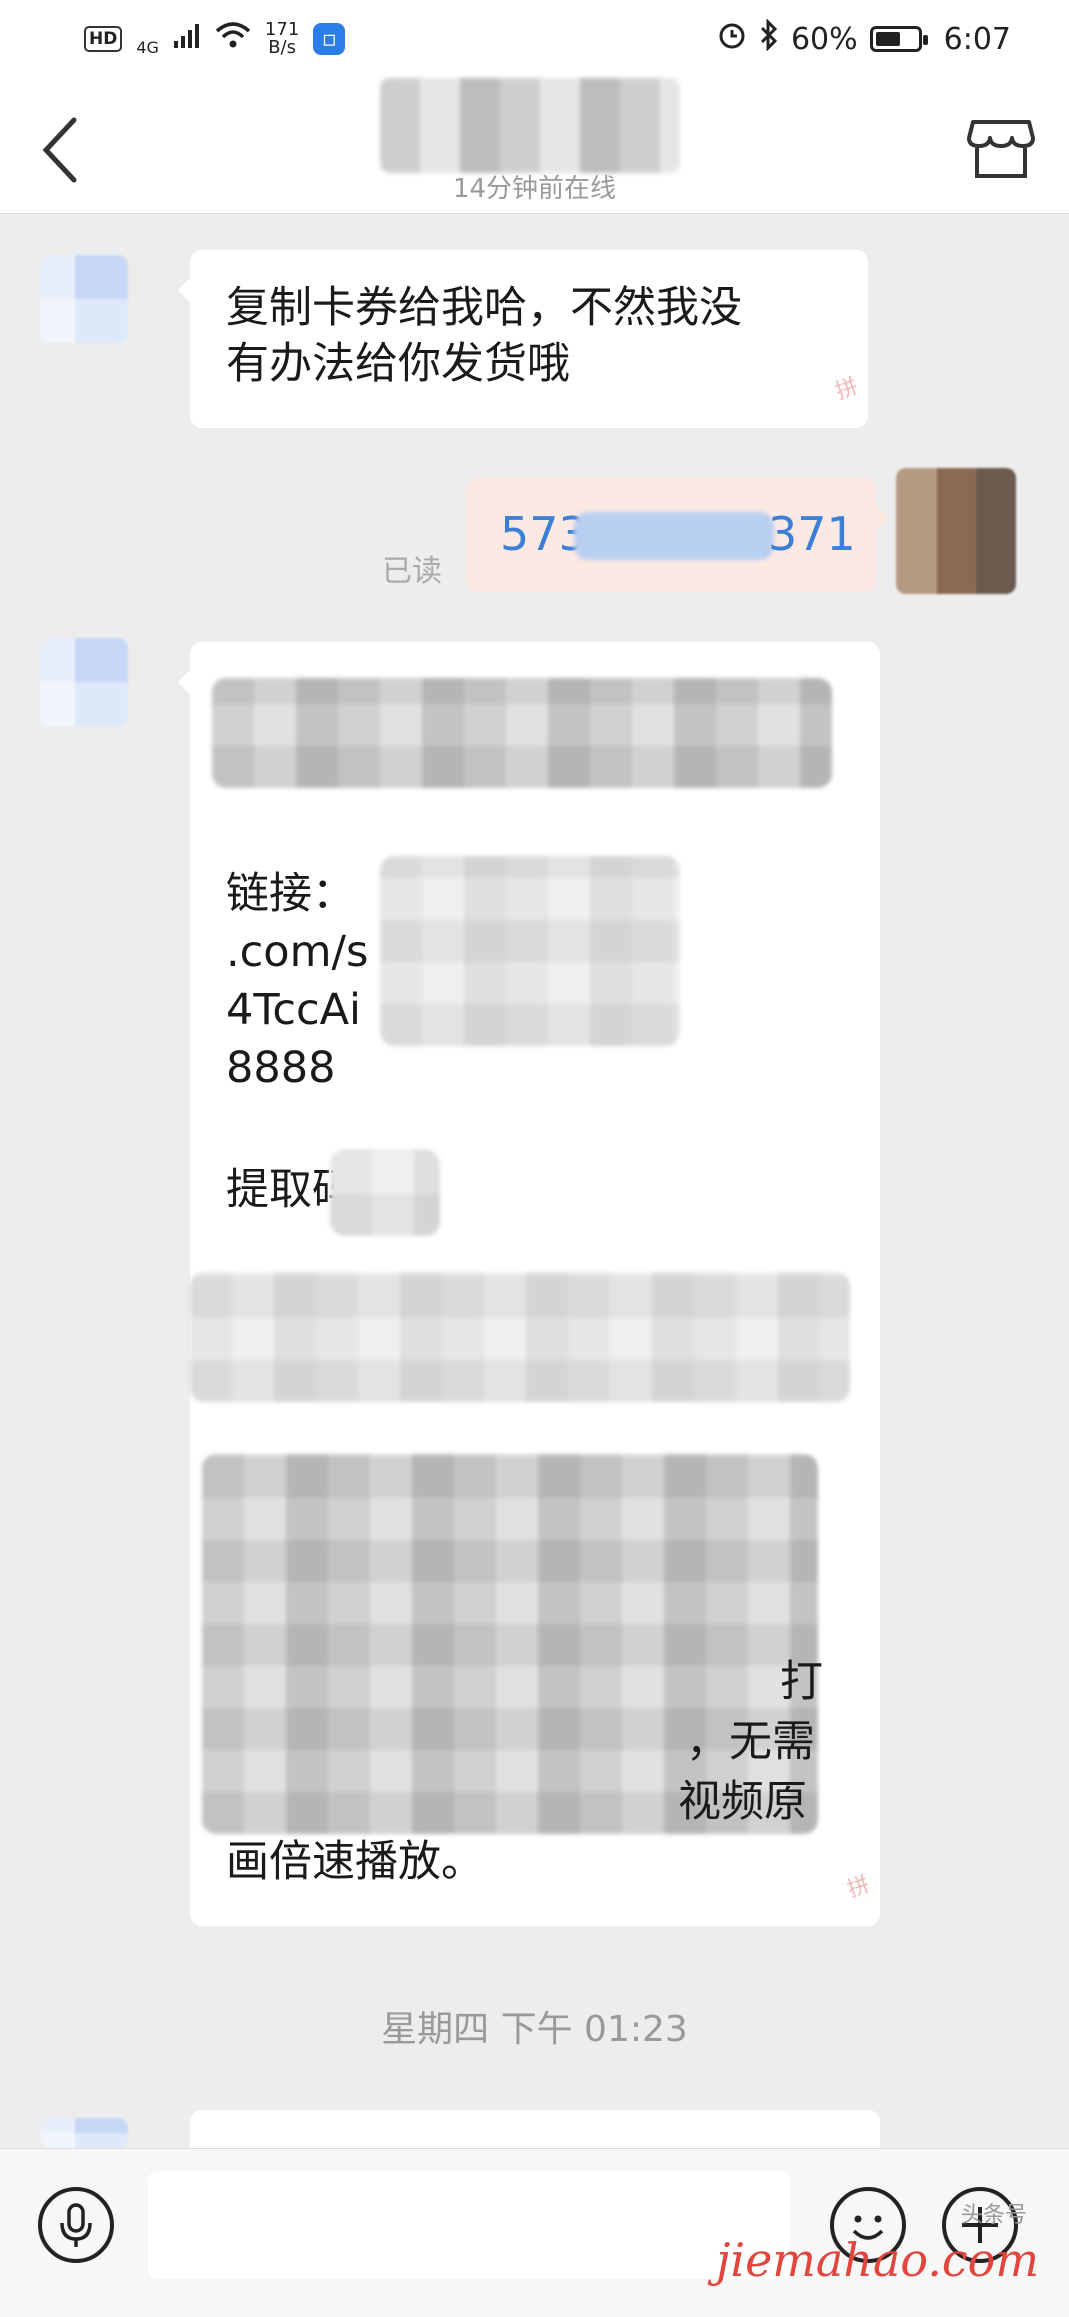  What do you see at coordinates (801, 1682) in the screenshot?
I see `message-fragment: 打` at bounding box center [801, 1682].